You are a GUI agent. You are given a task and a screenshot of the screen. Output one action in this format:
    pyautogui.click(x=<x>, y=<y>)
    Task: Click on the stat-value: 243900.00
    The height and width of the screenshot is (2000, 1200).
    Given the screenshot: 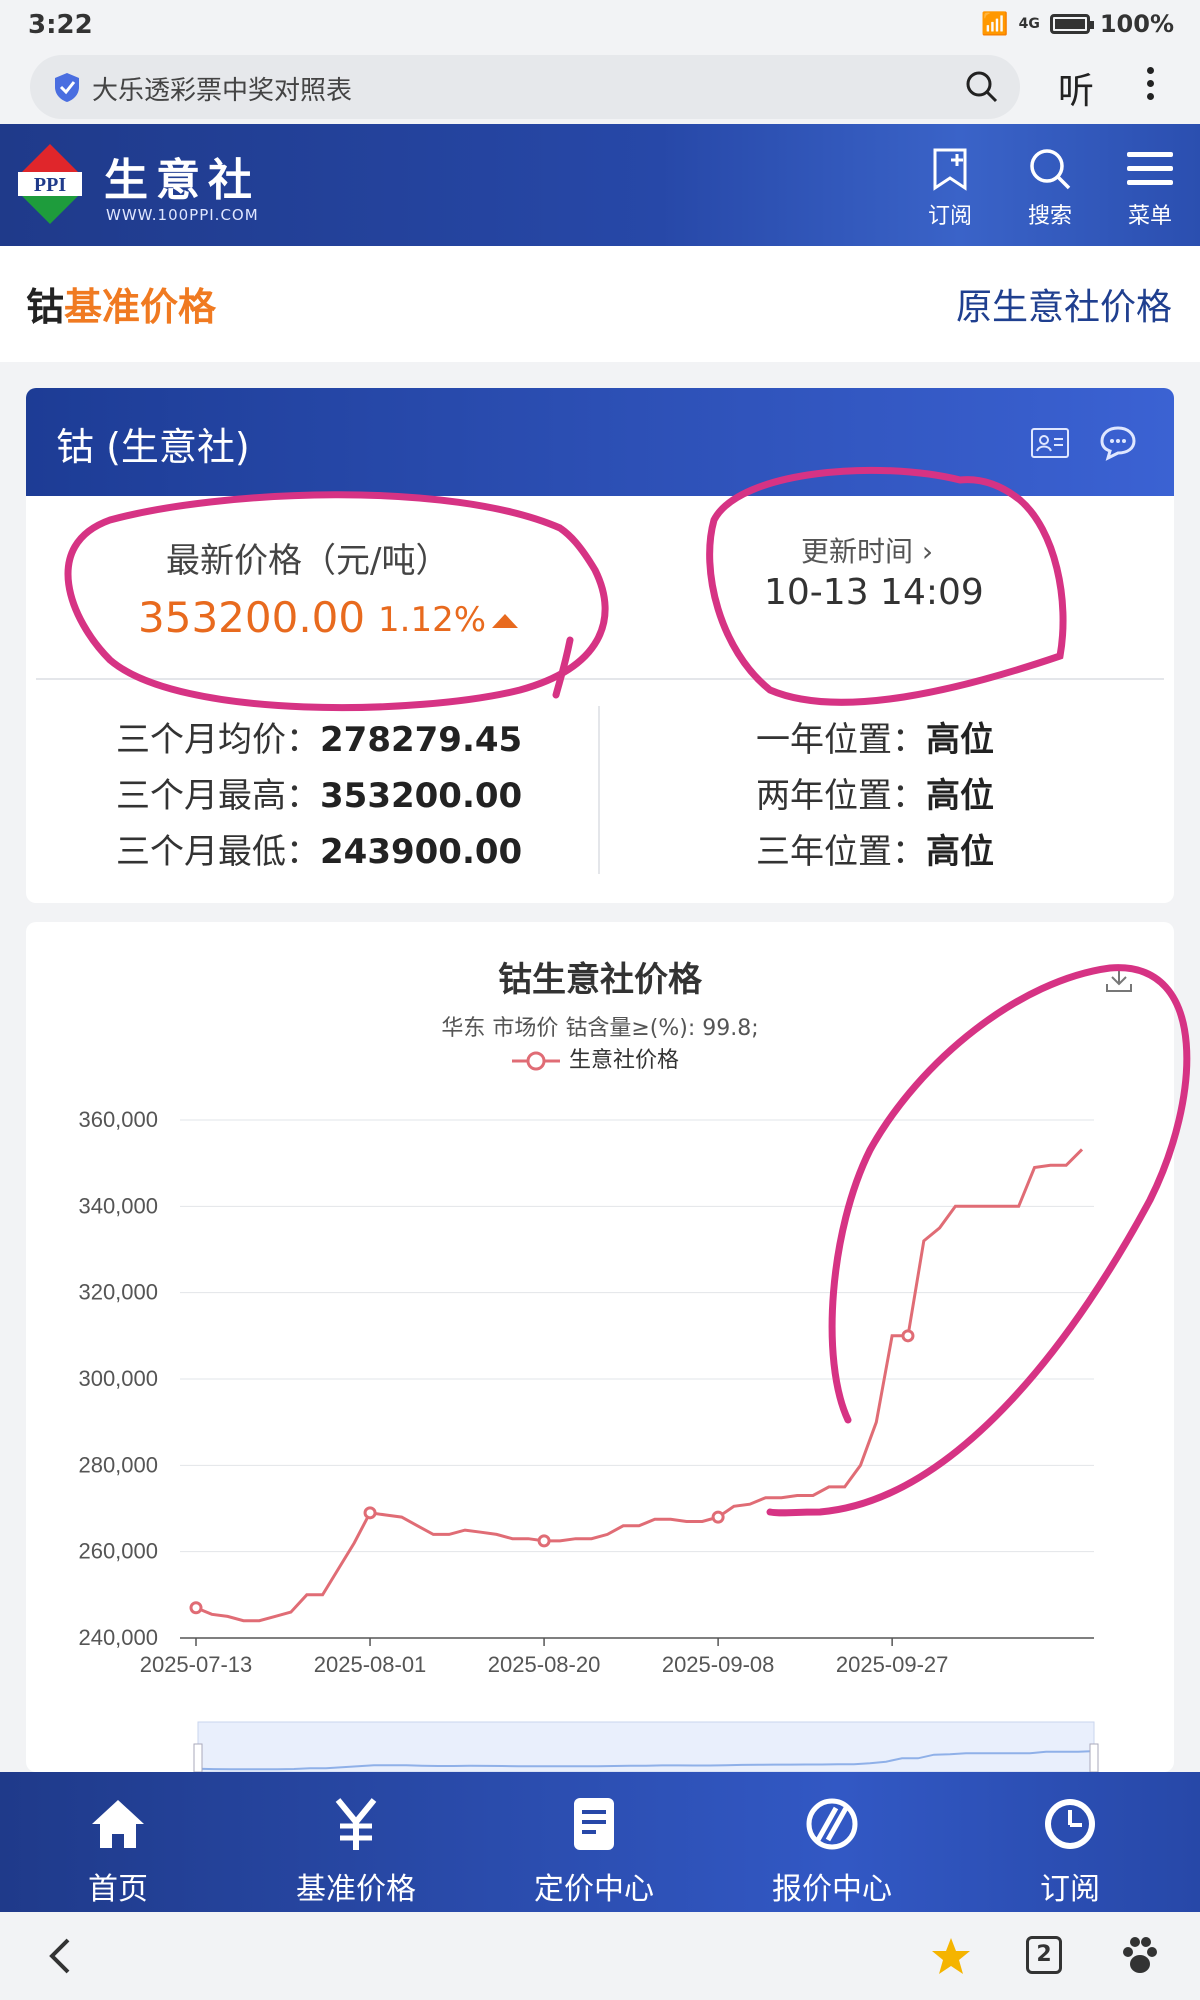 What is the action you would take?
    pyautogui.click(x=421, y=852)
    